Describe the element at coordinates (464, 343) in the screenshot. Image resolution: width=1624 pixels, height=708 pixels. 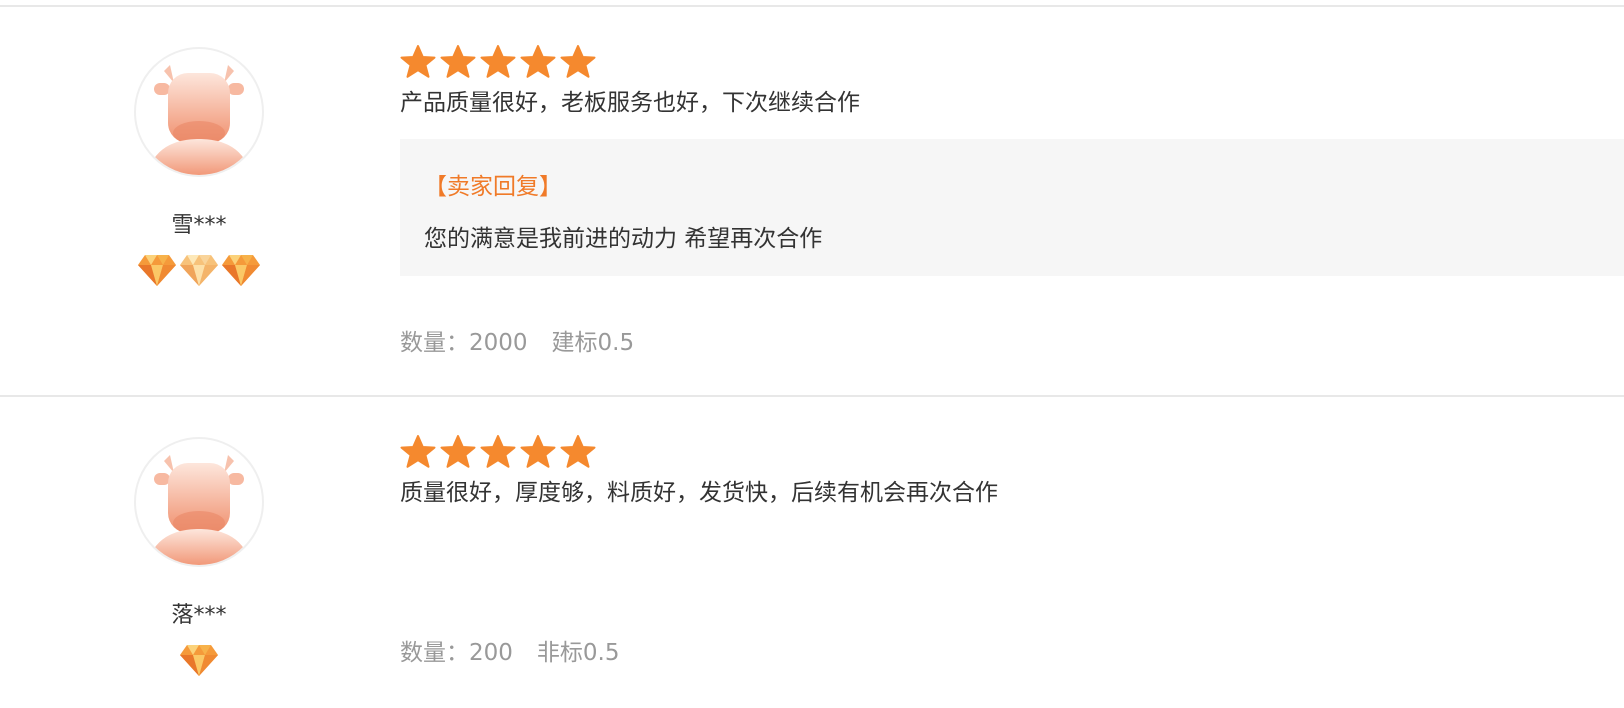
I see `order-quantity: 数量：2000` at that location.